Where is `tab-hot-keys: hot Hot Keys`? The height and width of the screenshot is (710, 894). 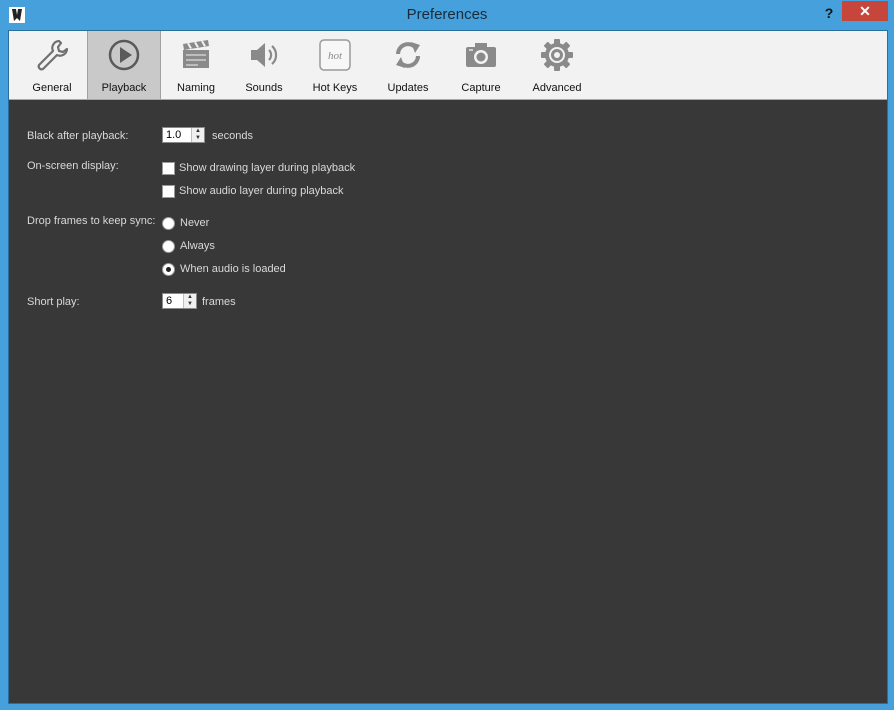
tab-hot-keys: hot Hot Keys is located at coordinates (335, 65).